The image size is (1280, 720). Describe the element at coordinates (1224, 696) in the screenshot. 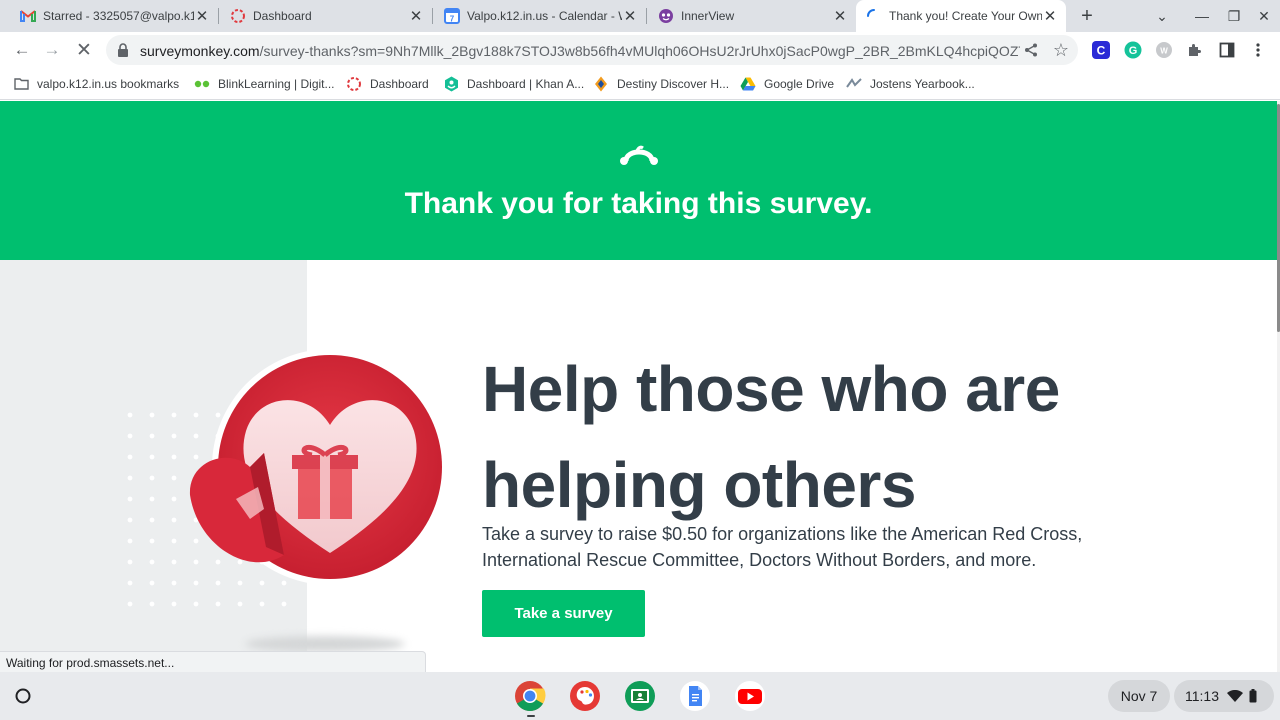

I see `system-tray: 11:13` at that location.